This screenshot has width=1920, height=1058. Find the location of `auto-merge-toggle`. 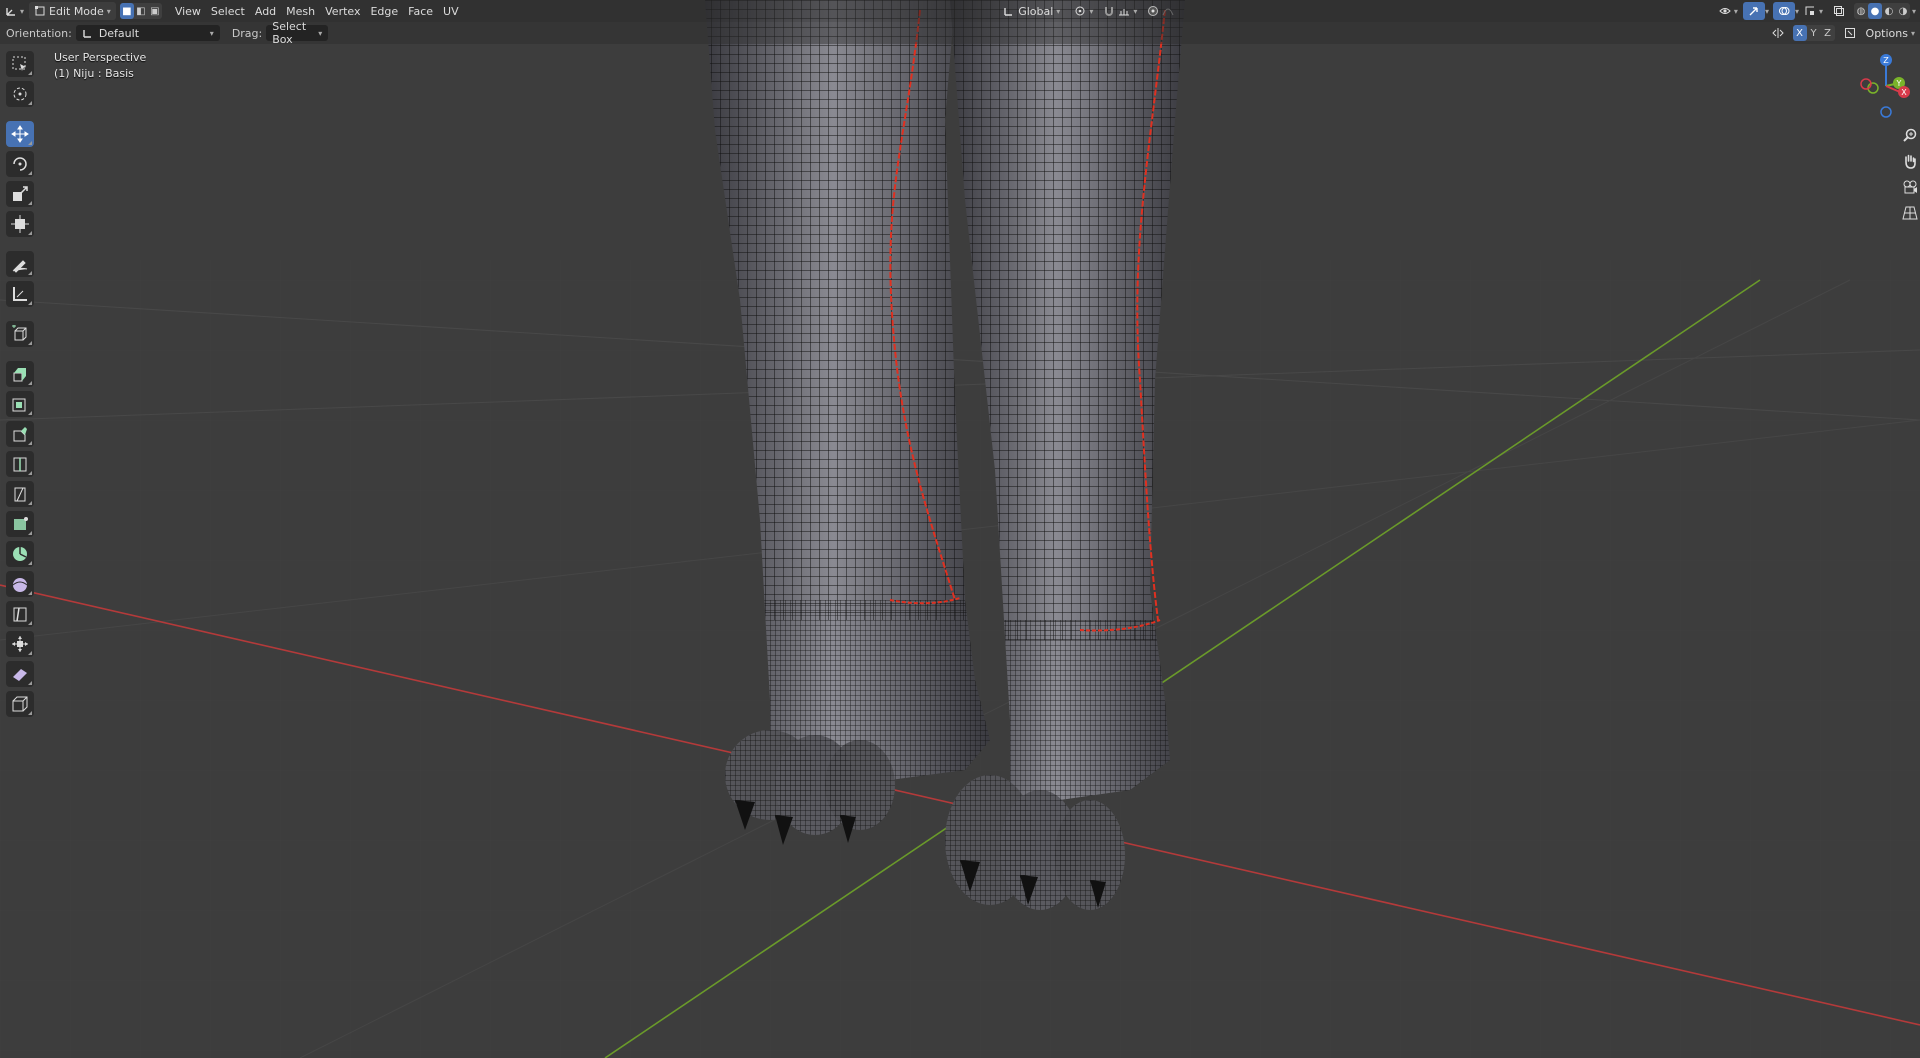

auto-merge-toggle is located at coordinates (1850, 33).